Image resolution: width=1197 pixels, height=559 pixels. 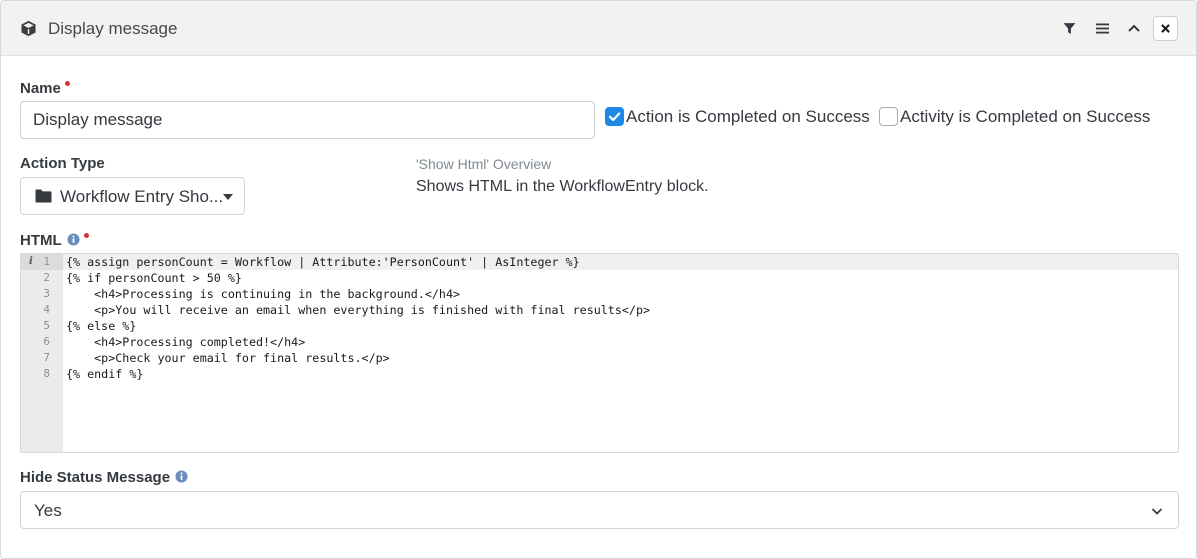 What do you see at coordinates (599, 510) in the screenshot?
I see `hide-status-select: Yes` at bounding box center [599, 510].